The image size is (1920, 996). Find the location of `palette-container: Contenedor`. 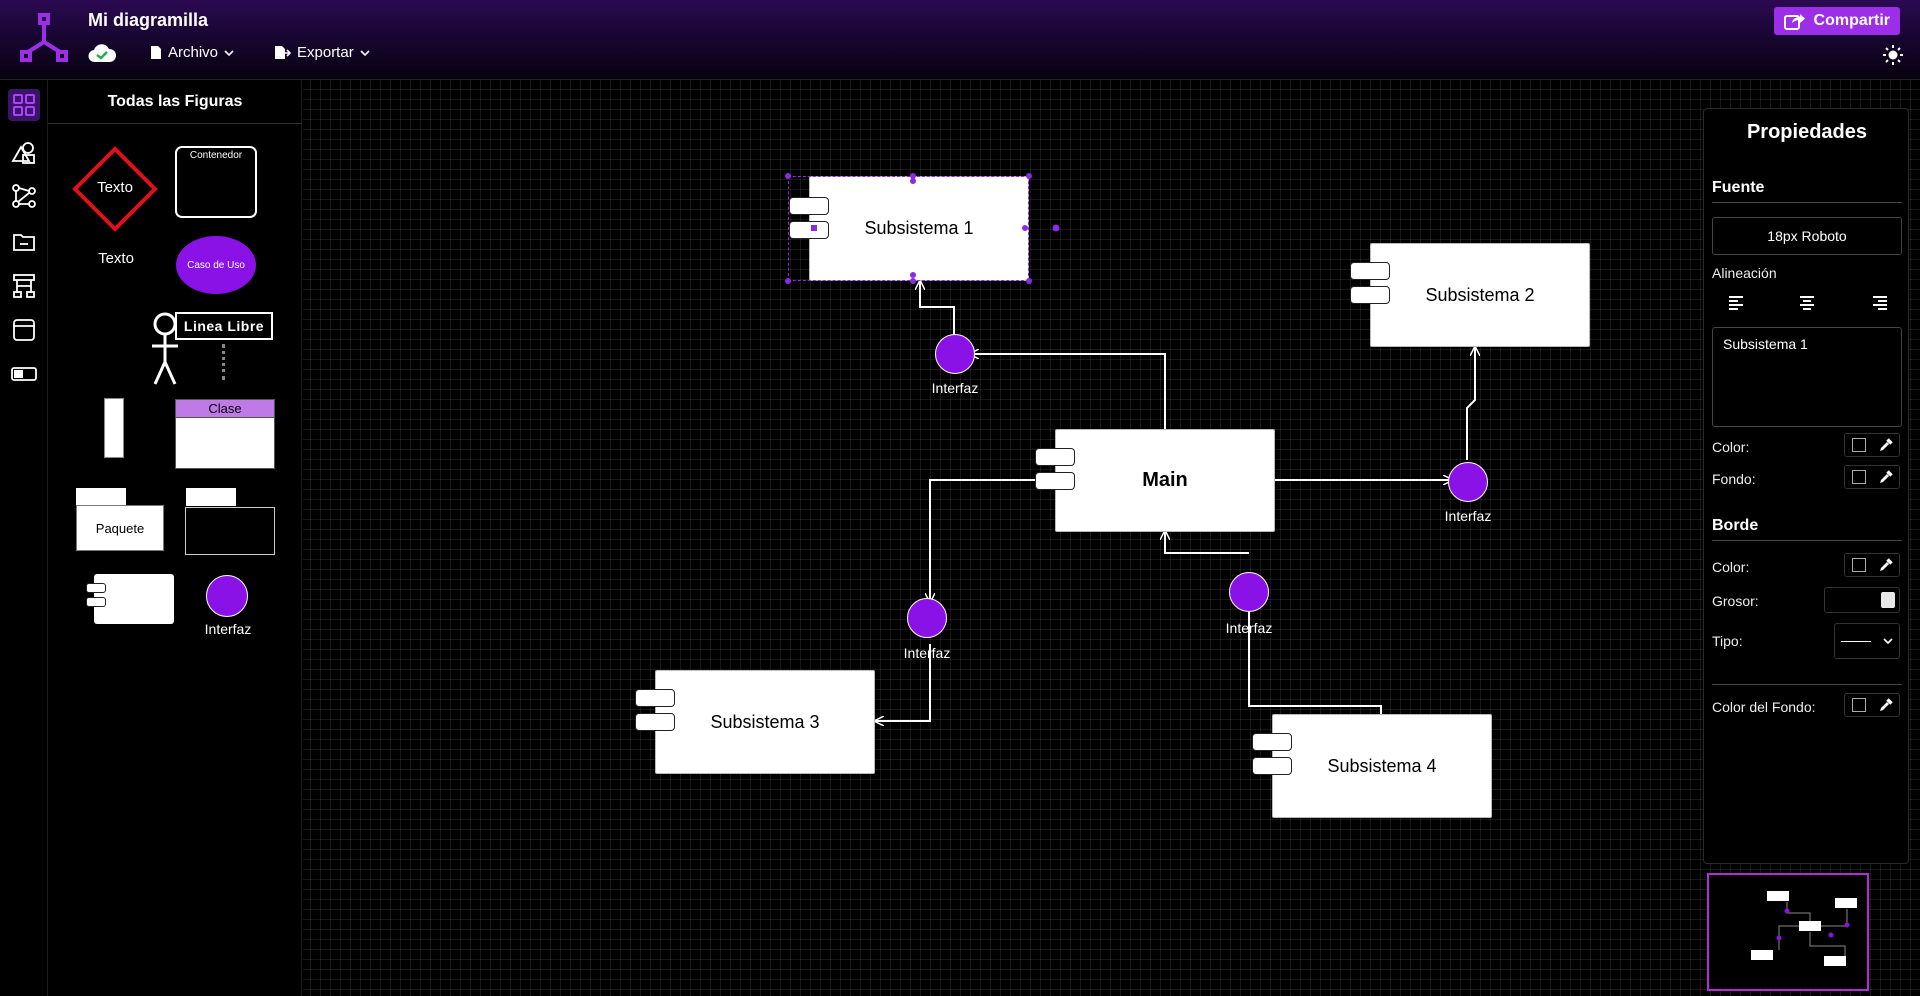

palette-container: Contenedor is located at coordinates (216, 182).